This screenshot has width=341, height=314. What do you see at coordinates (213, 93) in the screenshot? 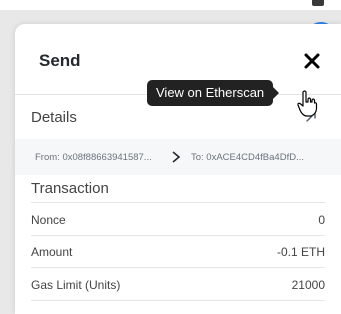
I see `etherscan-tooltip: View on Etherscan` at bounding box center [213, 93].